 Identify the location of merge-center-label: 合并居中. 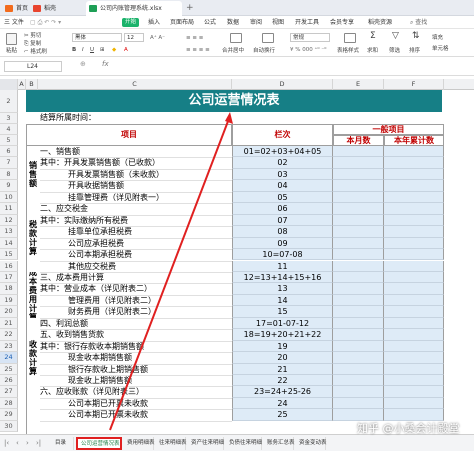
(233, 51).